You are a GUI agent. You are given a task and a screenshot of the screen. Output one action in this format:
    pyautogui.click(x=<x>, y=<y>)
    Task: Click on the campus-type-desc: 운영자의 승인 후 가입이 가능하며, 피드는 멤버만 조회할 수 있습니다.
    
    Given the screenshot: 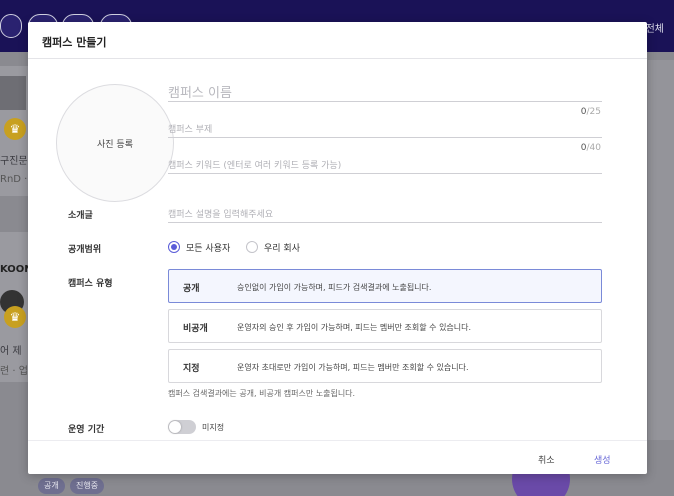 What is the action you would take?
    pyautogui.click(x=354, y=327)
    